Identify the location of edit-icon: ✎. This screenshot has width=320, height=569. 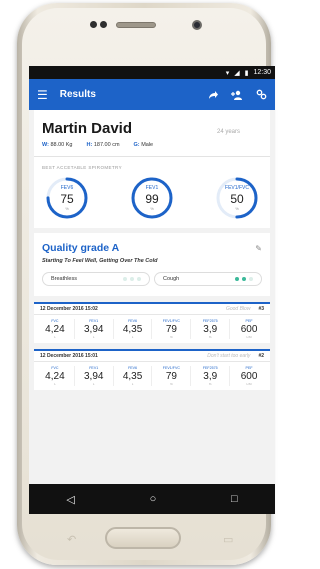
(258, 248).